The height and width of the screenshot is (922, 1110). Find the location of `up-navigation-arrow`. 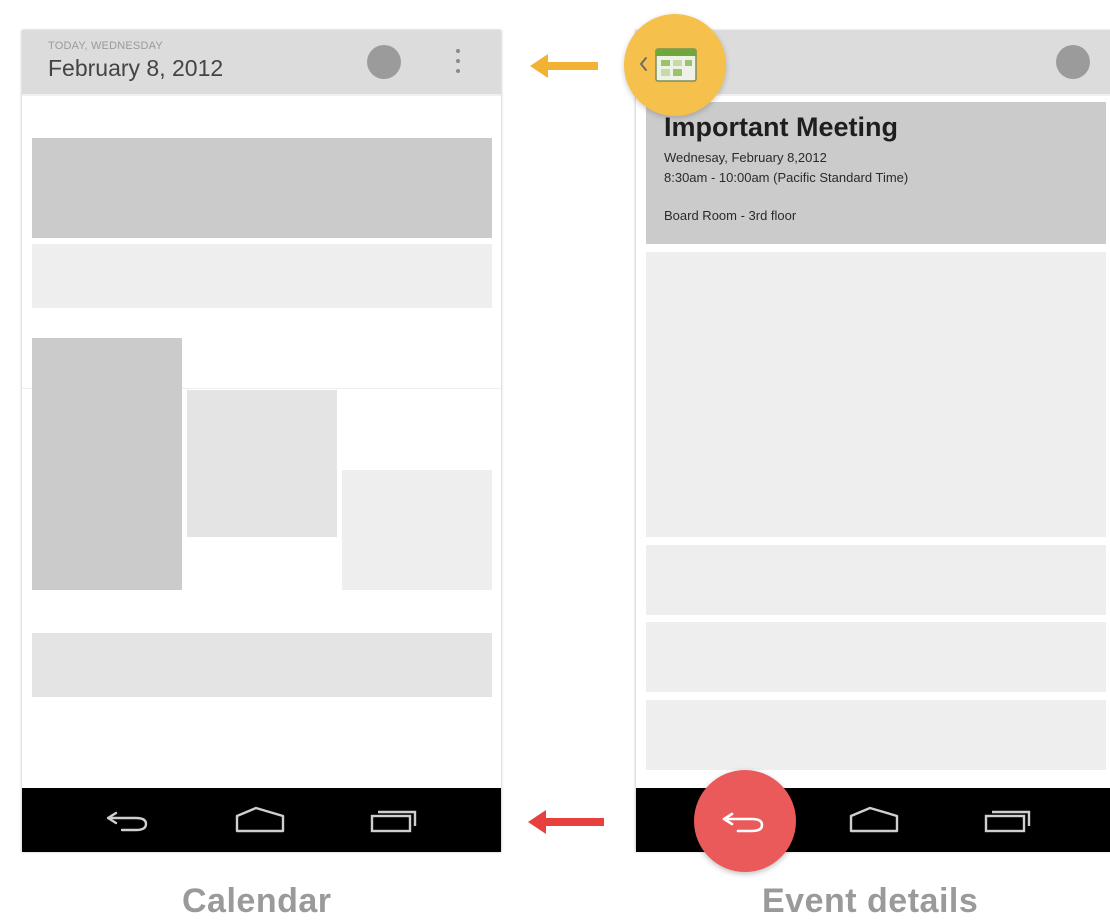

up-navigation-arrow is located at coordinates (564, 66).